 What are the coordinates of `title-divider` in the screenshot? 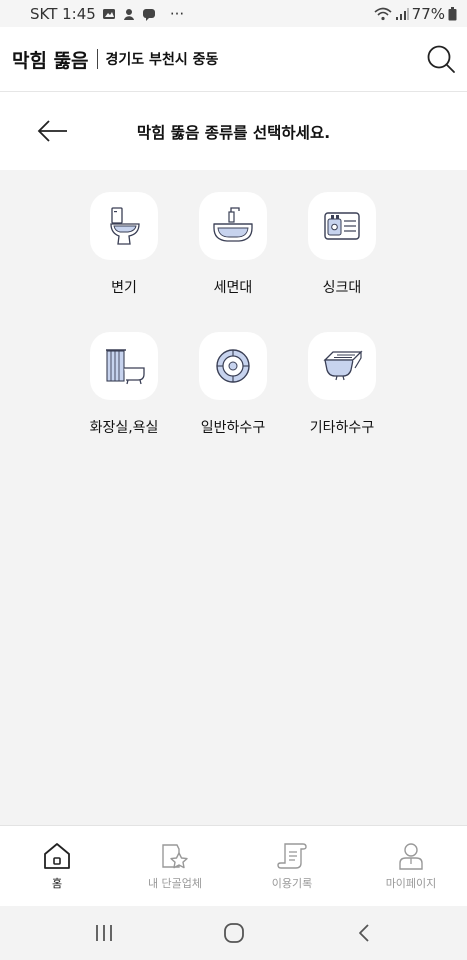 It's located at (97, 59).